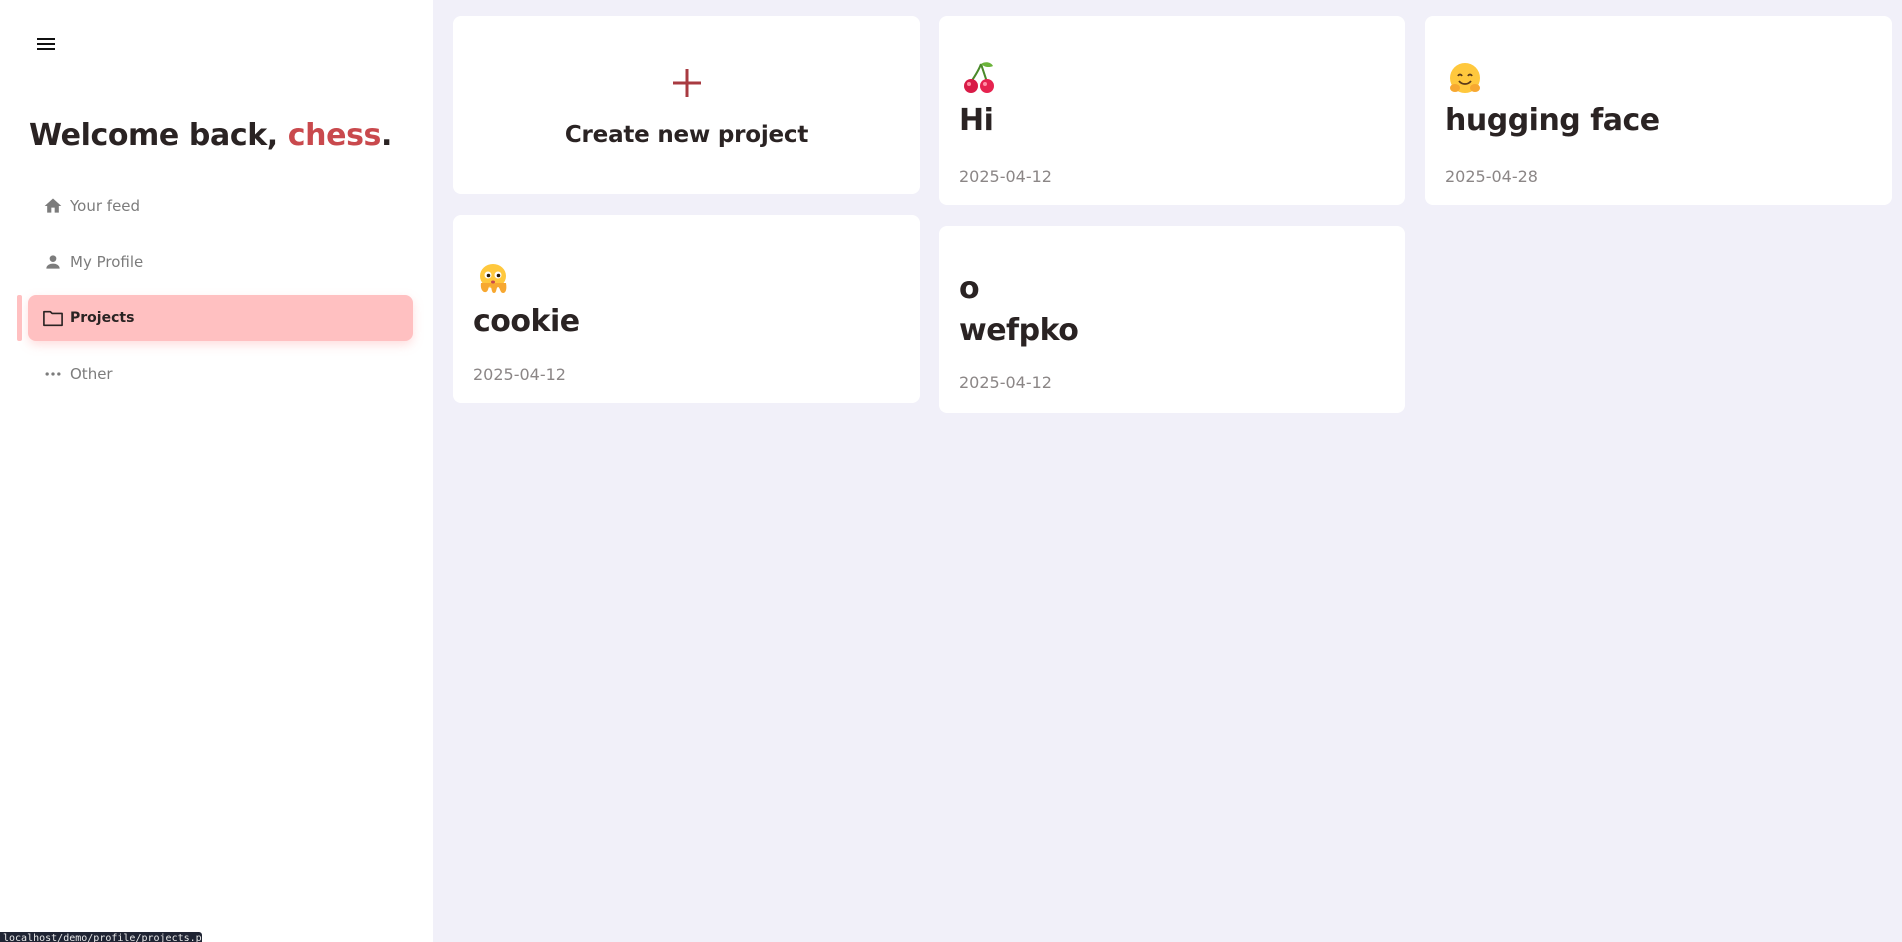 The width and height of the screenshot is (1902, 942). I want to click on cherries-emoji-icon, so click(979, 78).